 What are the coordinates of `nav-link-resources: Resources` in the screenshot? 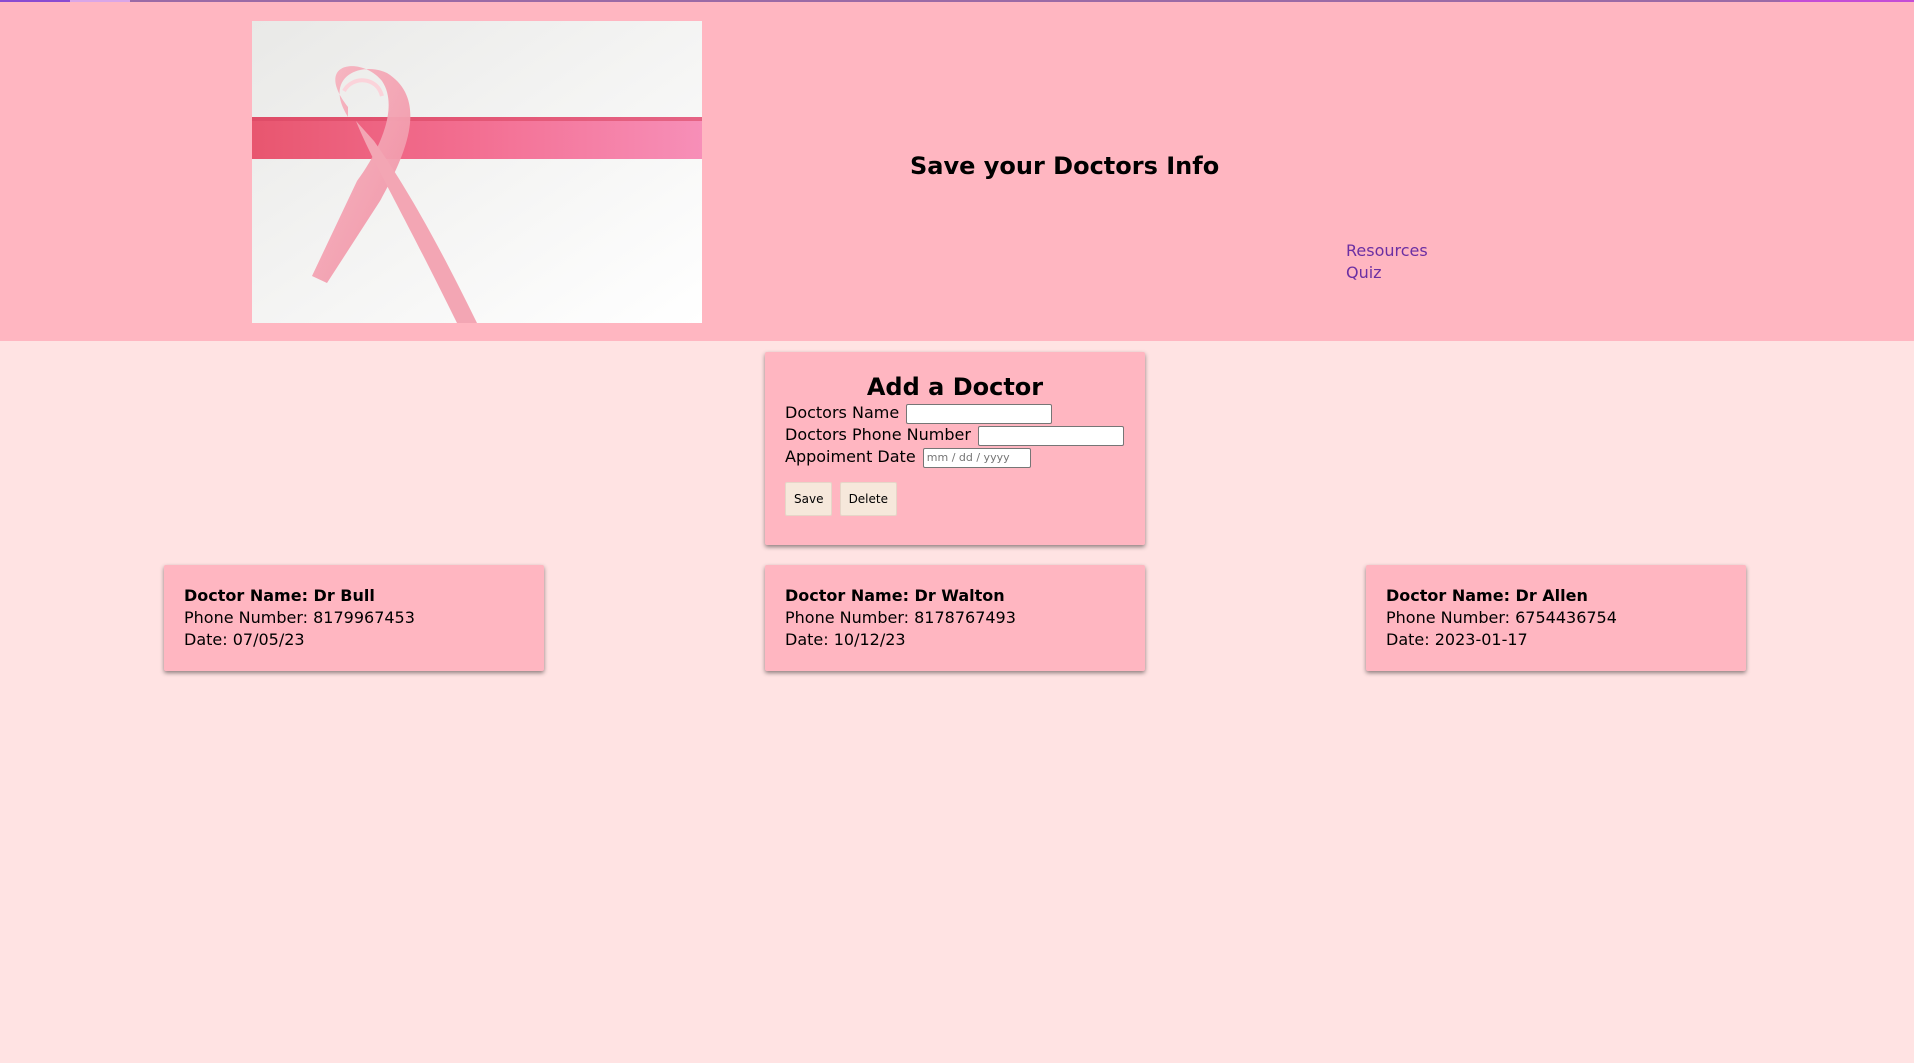 It's located at (1387, 251).